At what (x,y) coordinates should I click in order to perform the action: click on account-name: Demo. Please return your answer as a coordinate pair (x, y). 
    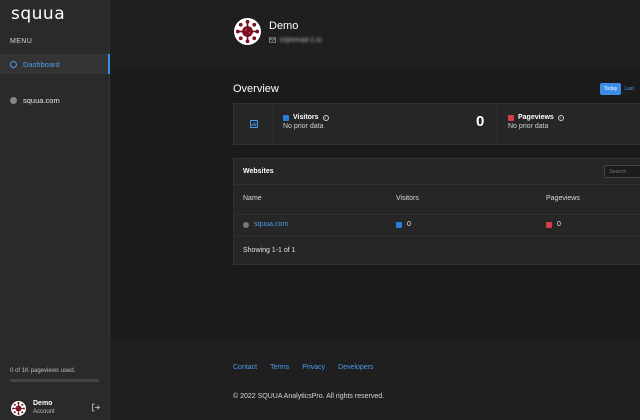
    Looking at the image, I should click on (43, 403).